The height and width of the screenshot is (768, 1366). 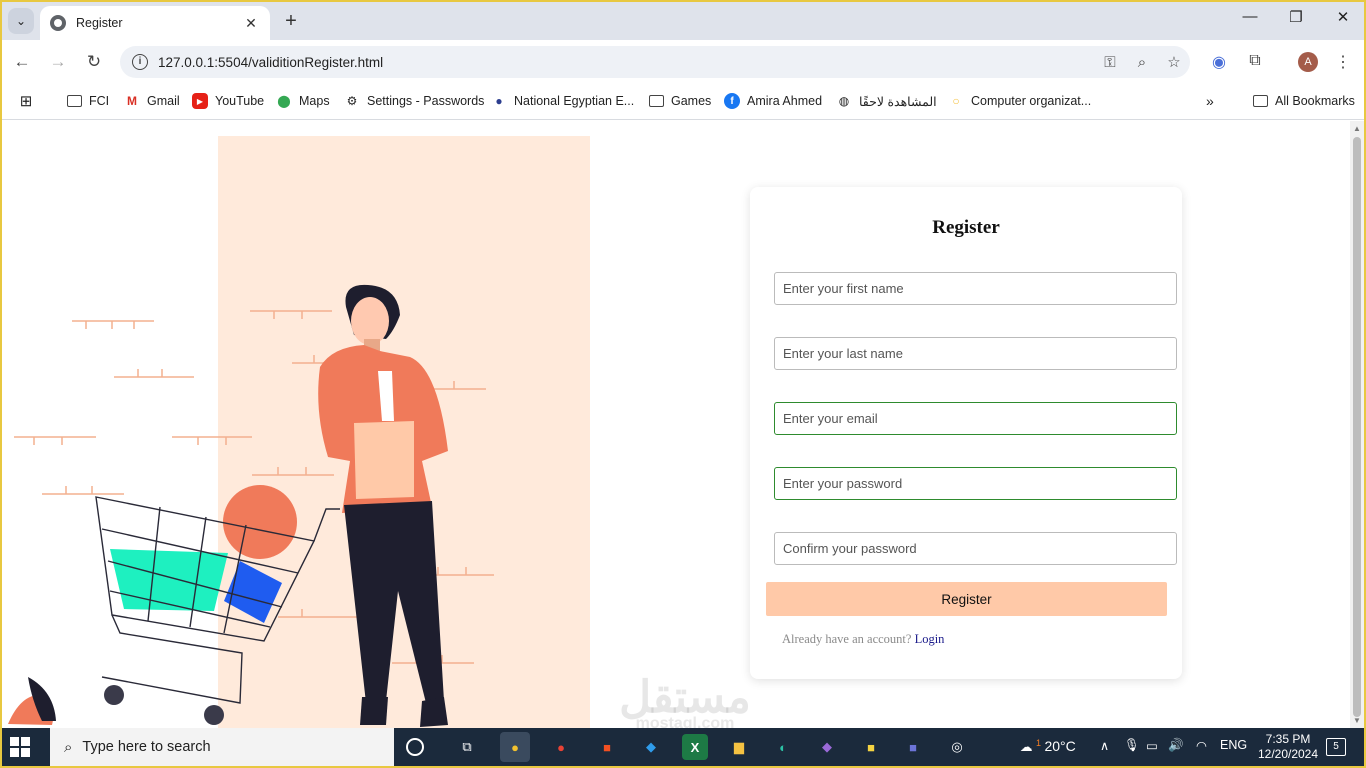 What do you see at coordinates (695, 747) in the screenshot?
I see `excel-icon: X` at bounding box center [695, 747].